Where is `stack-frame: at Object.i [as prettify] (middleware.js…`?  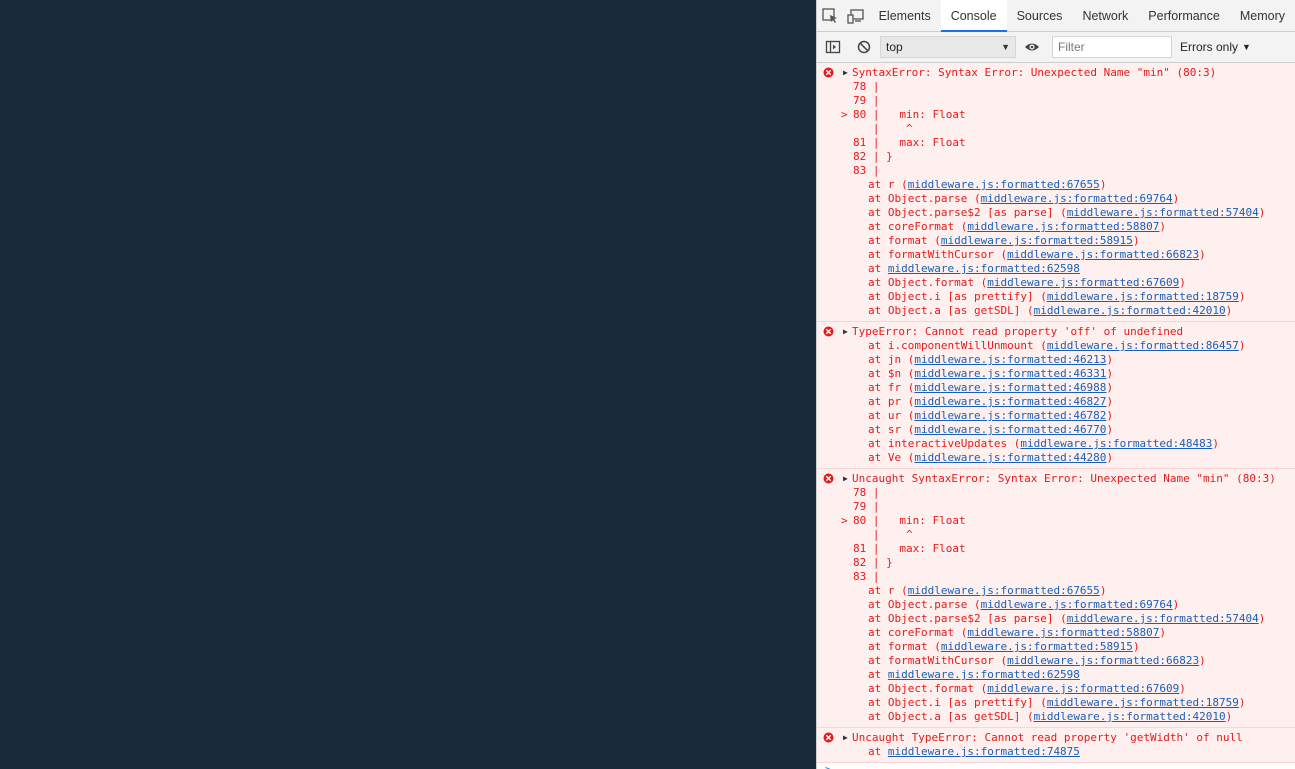 stack-frame: at Object.i [as prettify] (middleware.js… is located at coordinates (1057, 296).